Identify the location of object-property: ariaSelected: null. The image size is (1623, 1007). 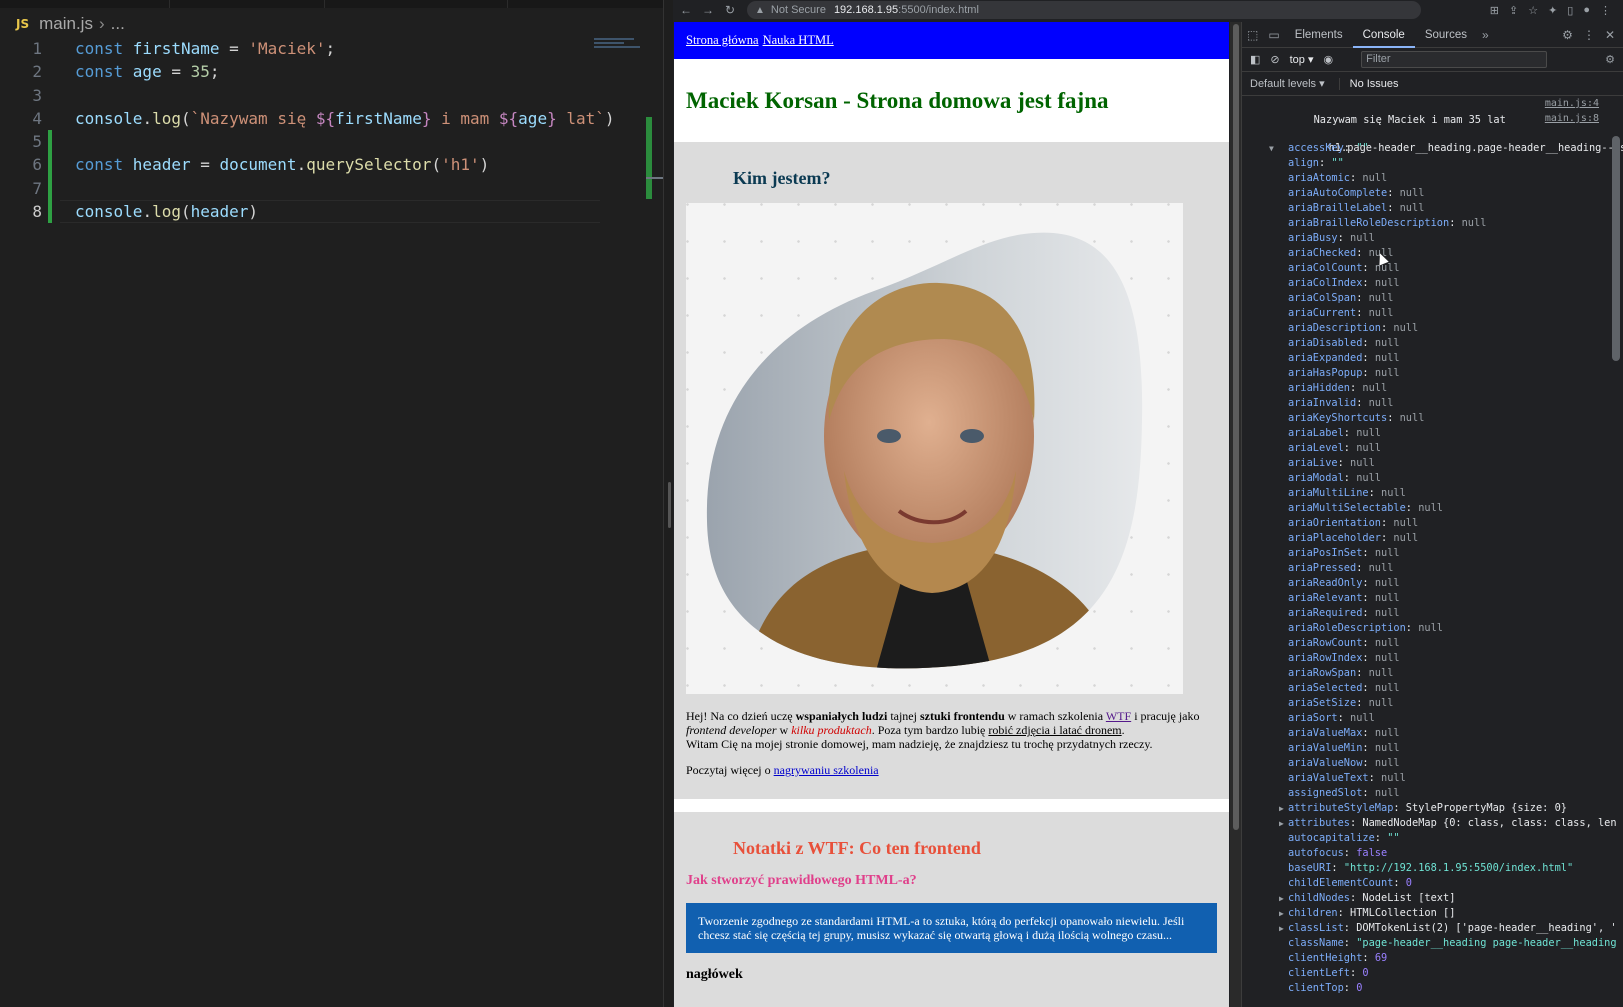
(1432, 688).